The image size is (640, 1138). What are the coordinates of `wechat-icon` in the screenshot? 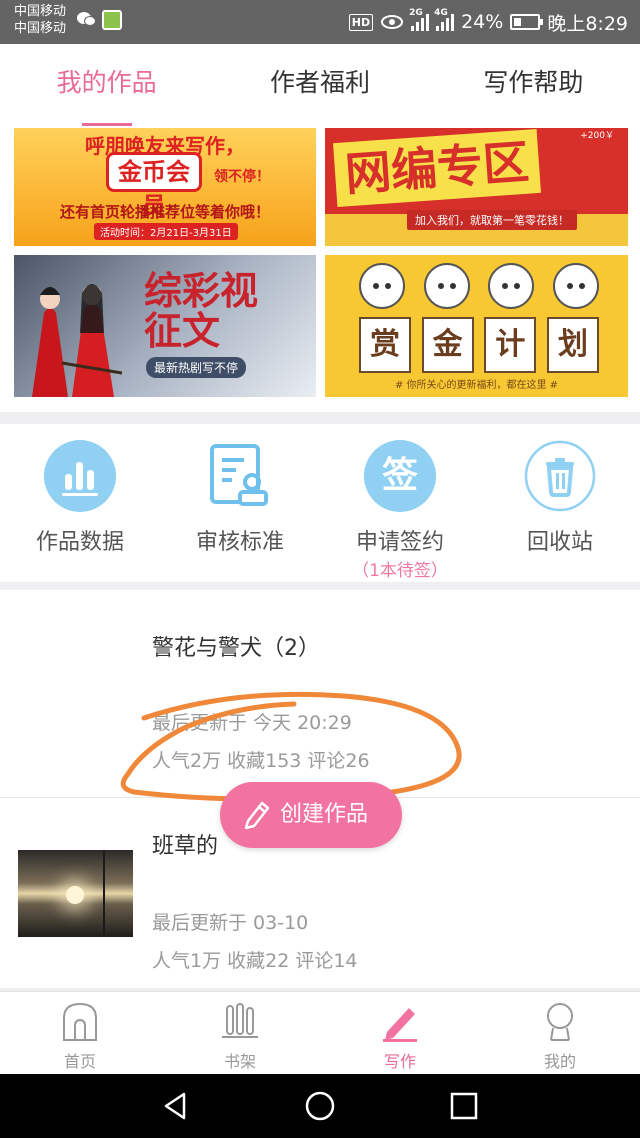 It's located at (86, 19).